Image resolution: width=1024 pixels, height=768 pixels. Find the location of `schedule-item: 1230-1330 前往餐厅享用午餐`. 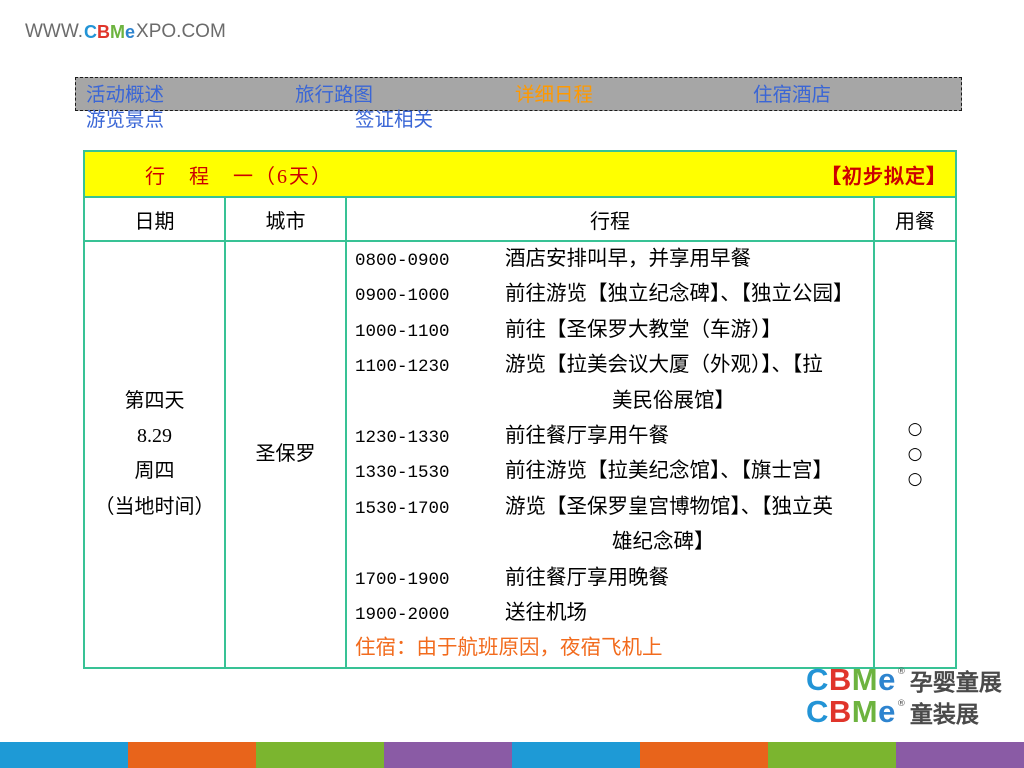

schedule-item: 1230-1330 前往餐厅享用午餐 is located at coordinates (614, 436).